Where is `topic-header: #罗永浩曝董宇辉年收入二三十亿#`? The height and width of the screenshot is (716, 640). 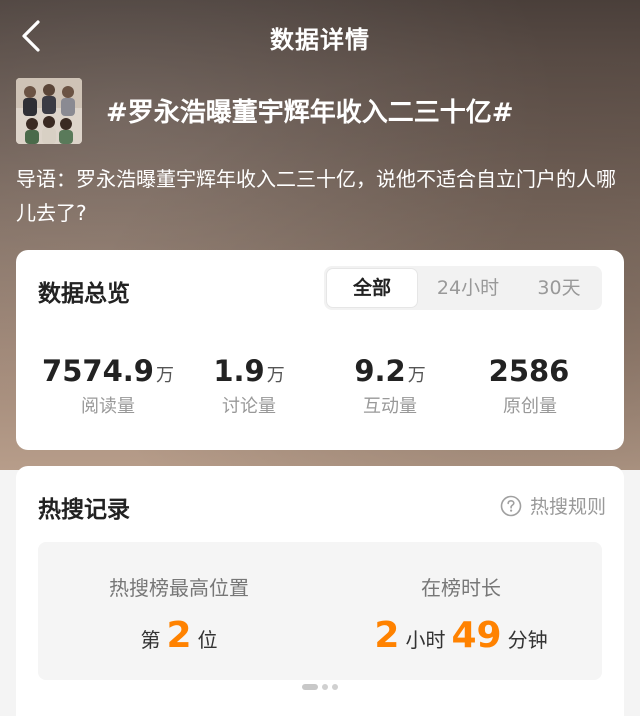 topic-header: #罗永浩曝董宇辉年收入二三十亿# is located at coordinates (321, 111).